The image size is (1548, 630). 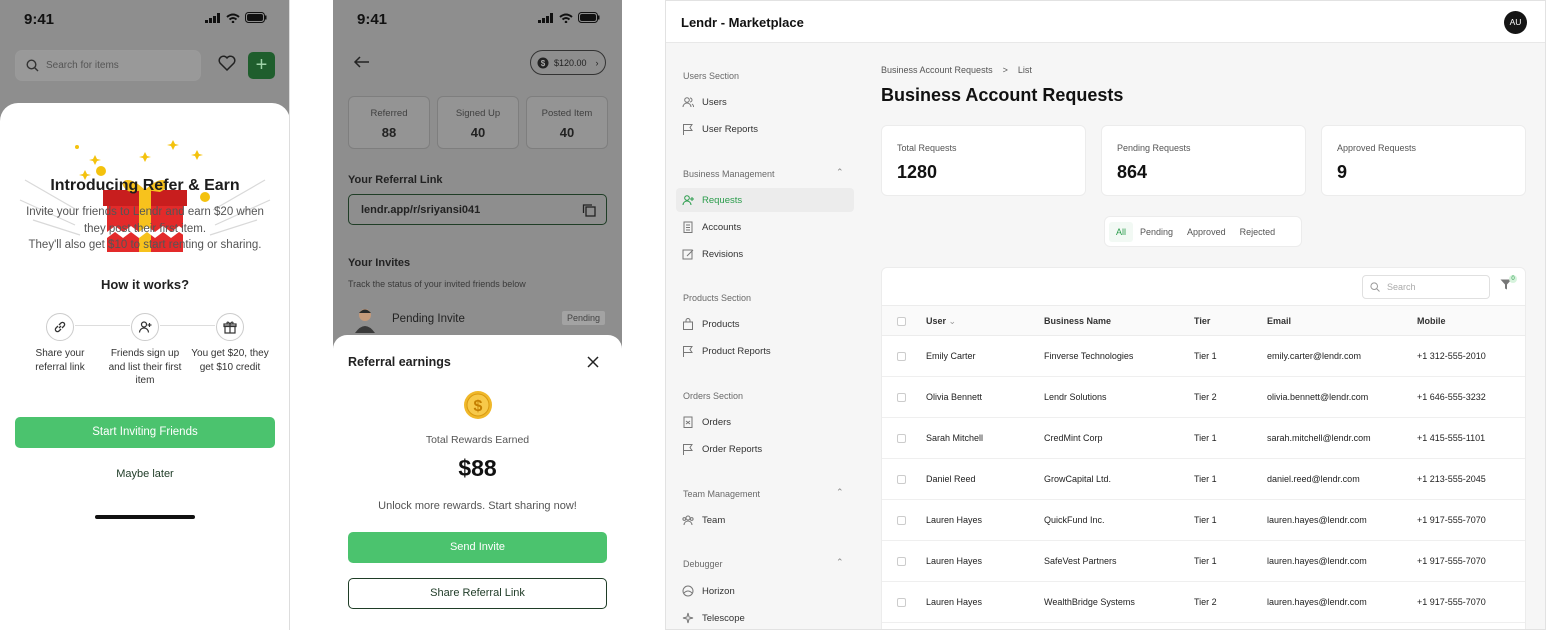 What do you see at coordinates (718, 591) in the screenshot?
I see `sidebar-item-label: Horizon` at bounding box center [718, 591].